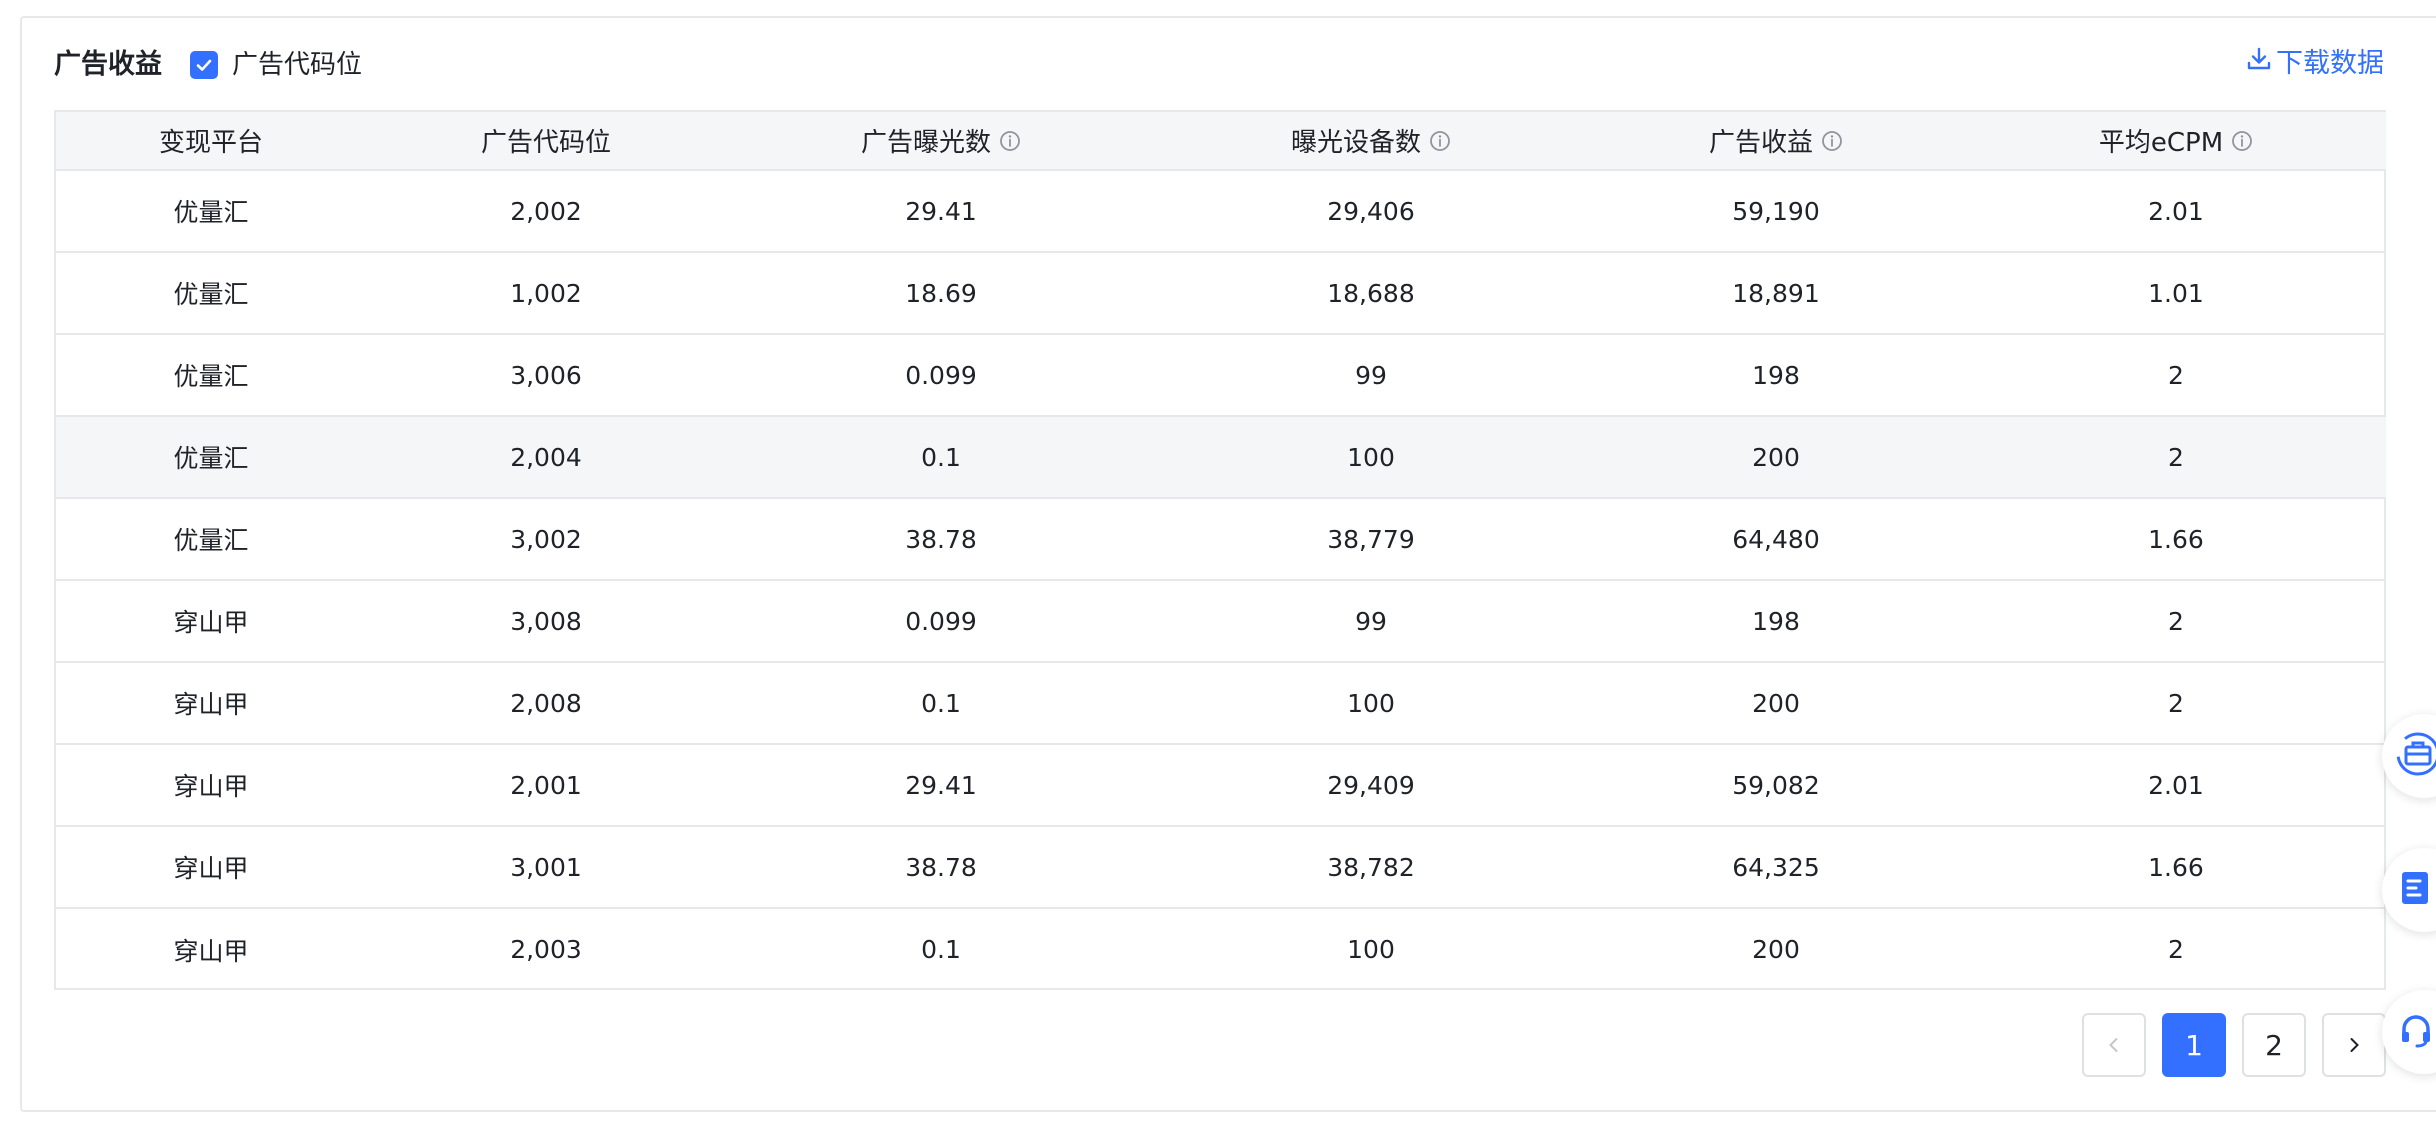 The height and width of the screenshot is (1124, 2436). Describe the element at coordinates (1371, 292) in the screenshot. I see `table-cell: 18,688` at that location.